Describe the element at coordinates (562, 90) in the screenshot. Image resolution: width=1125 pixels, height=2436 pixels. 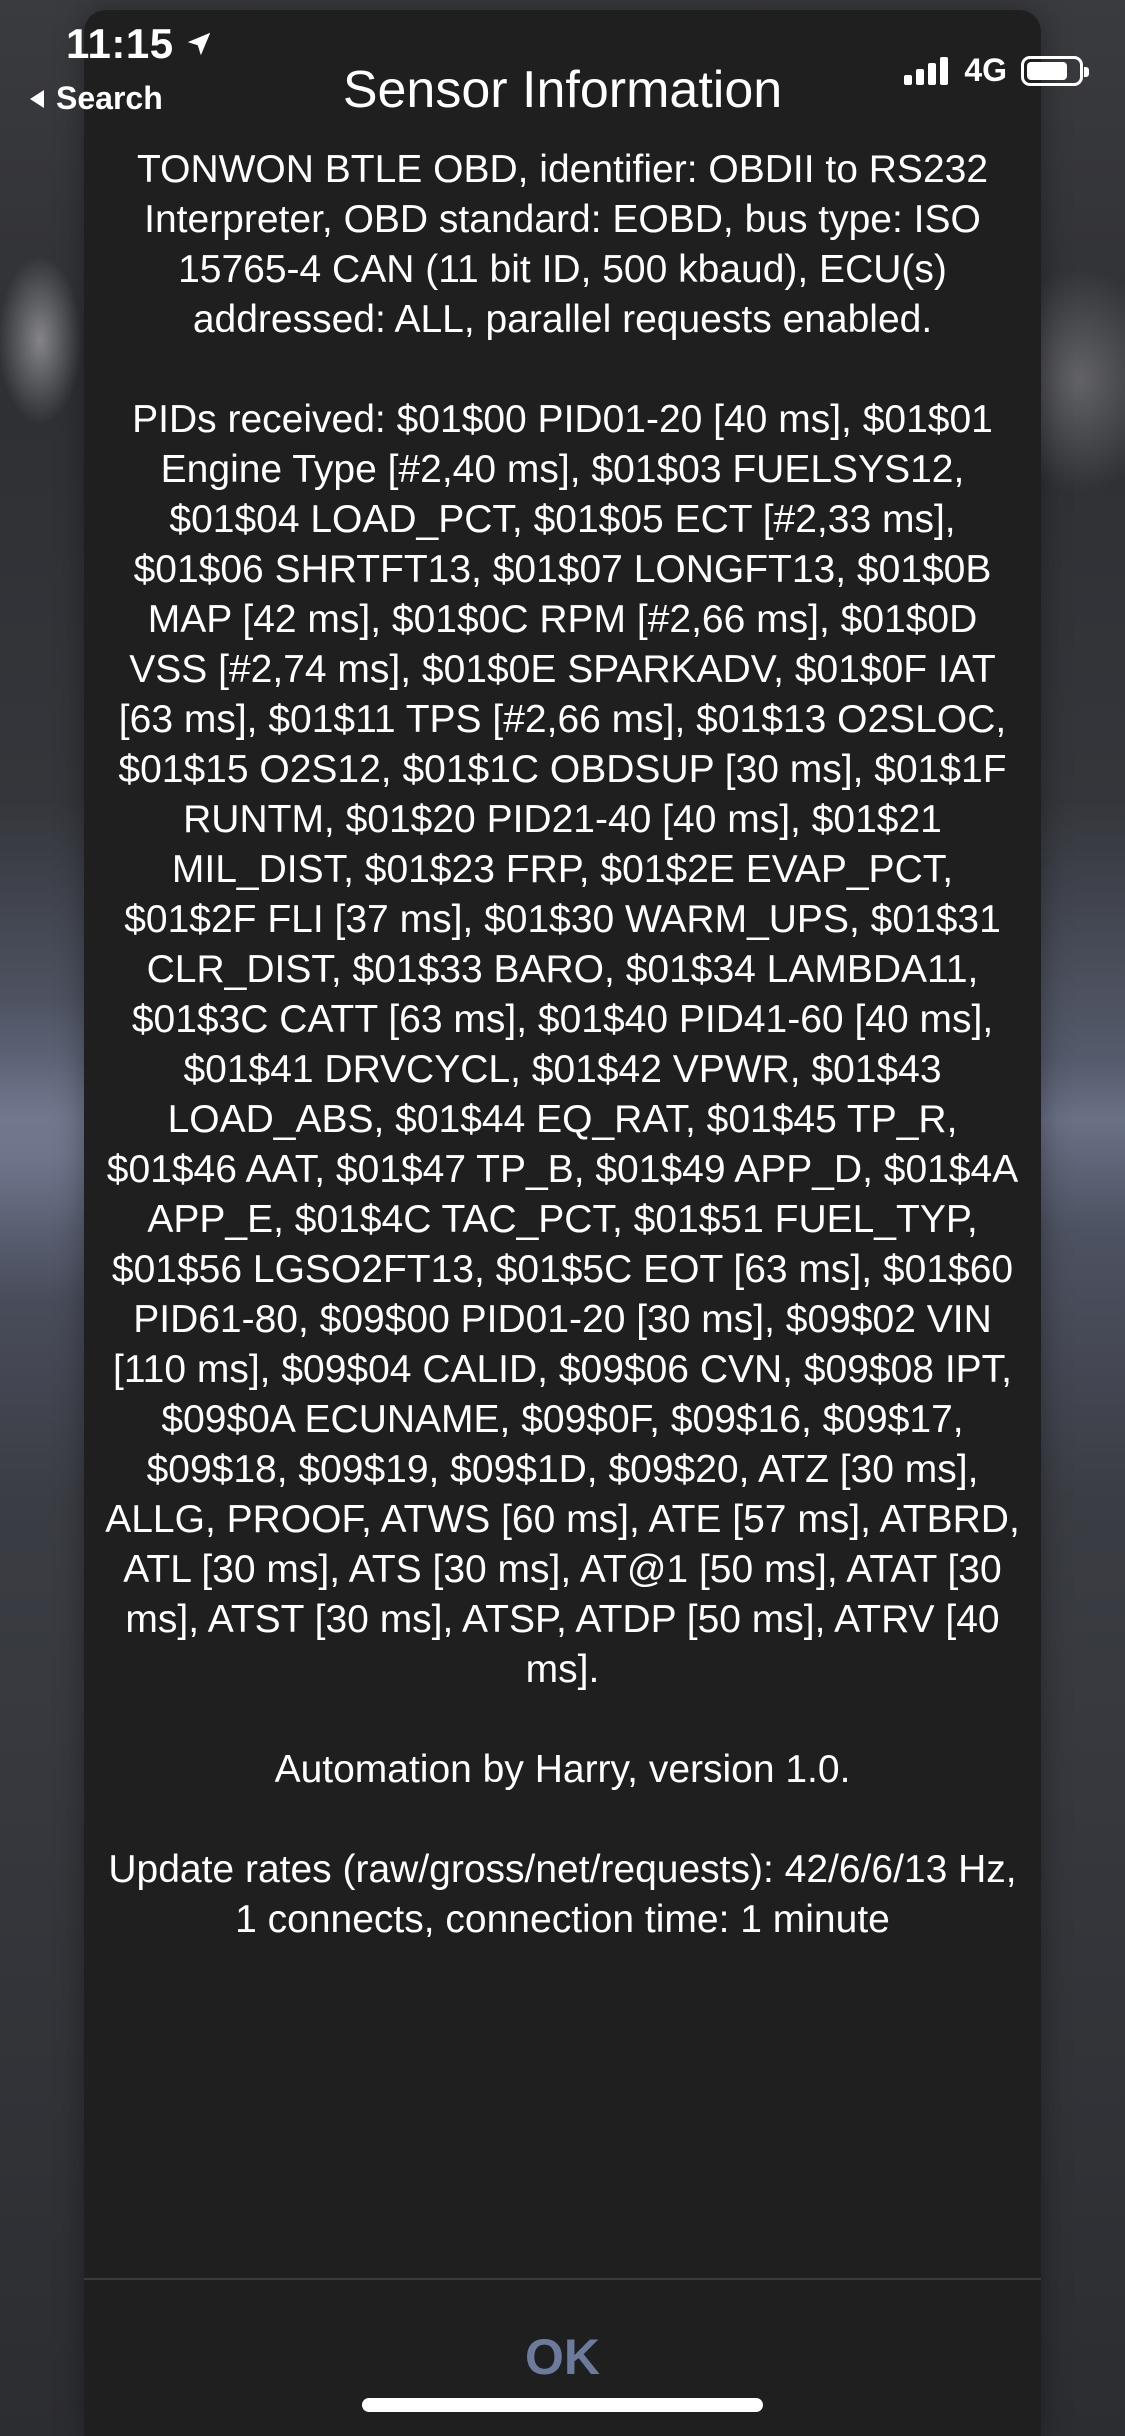
I see `dialog-title: Sensor Information` at that location.